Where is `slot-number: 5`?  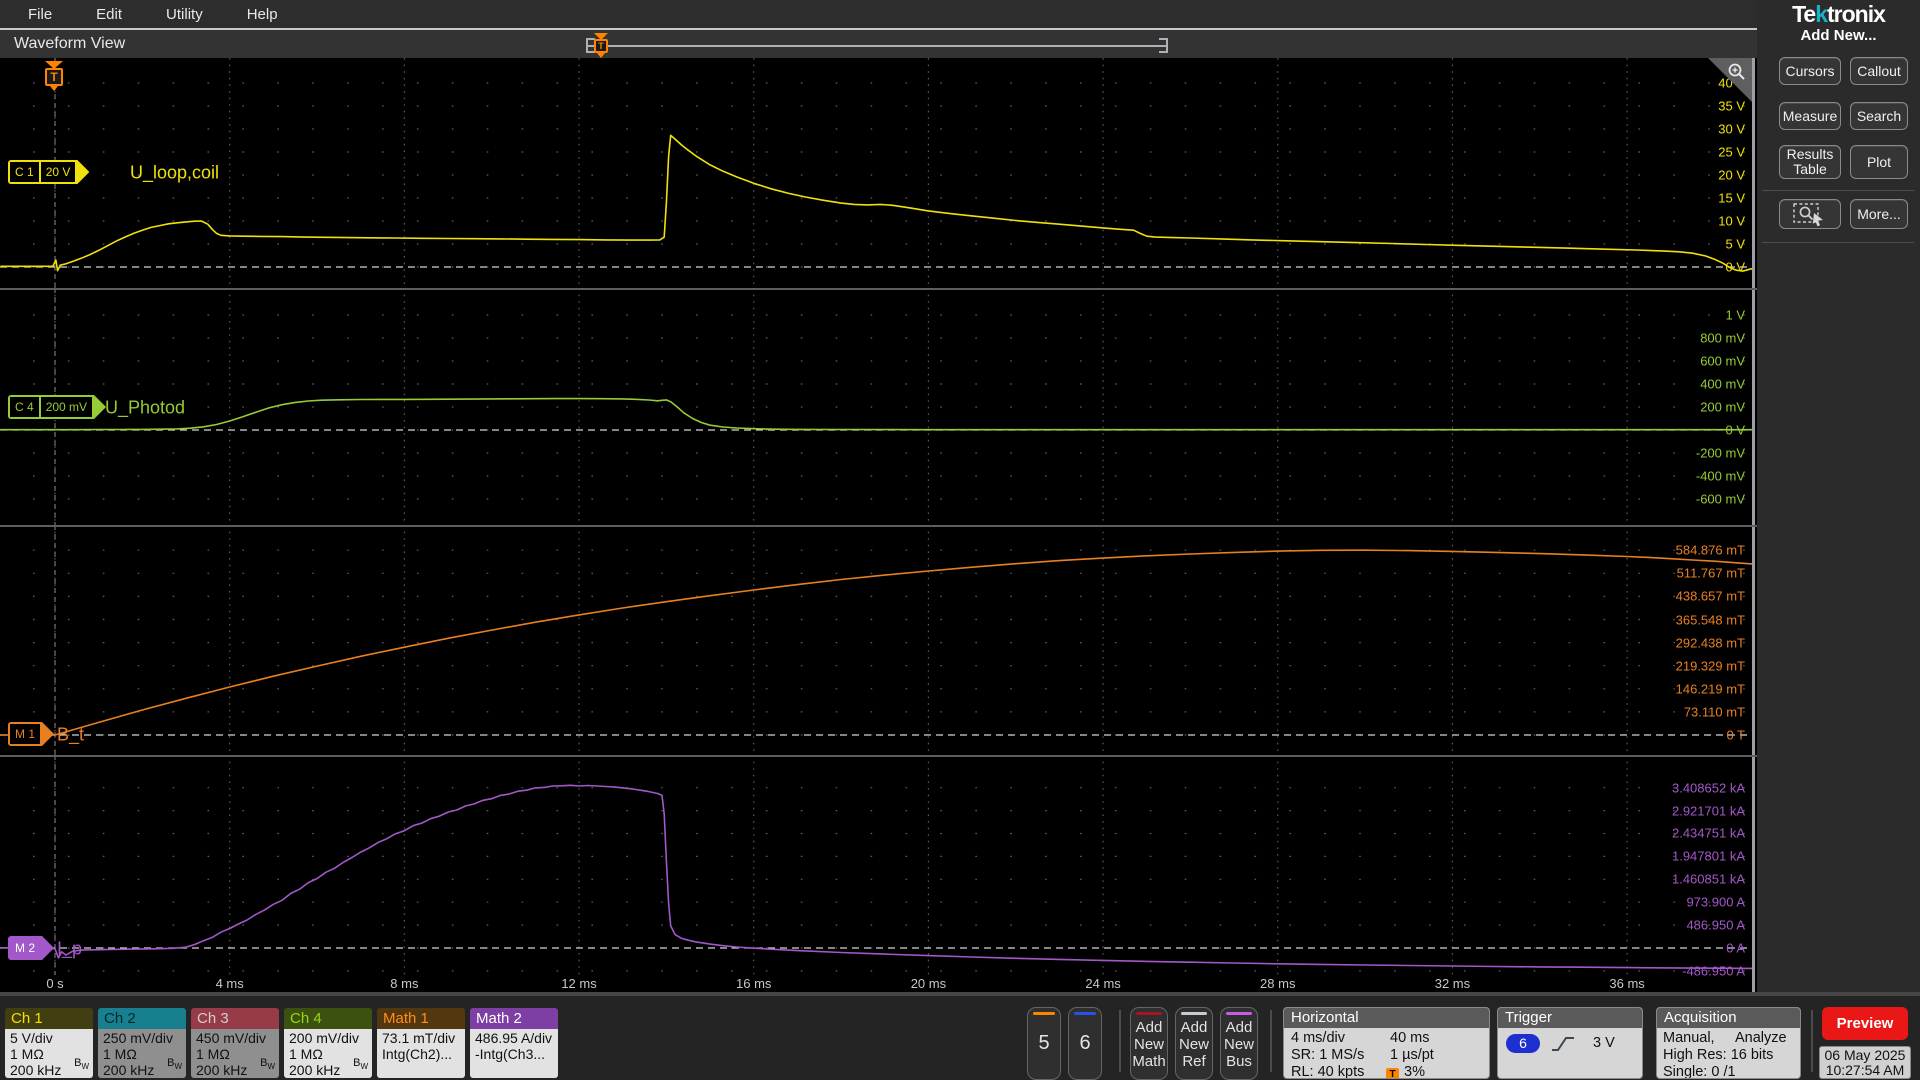 slot-number: 5 is located at coordinates (1044, 1043).